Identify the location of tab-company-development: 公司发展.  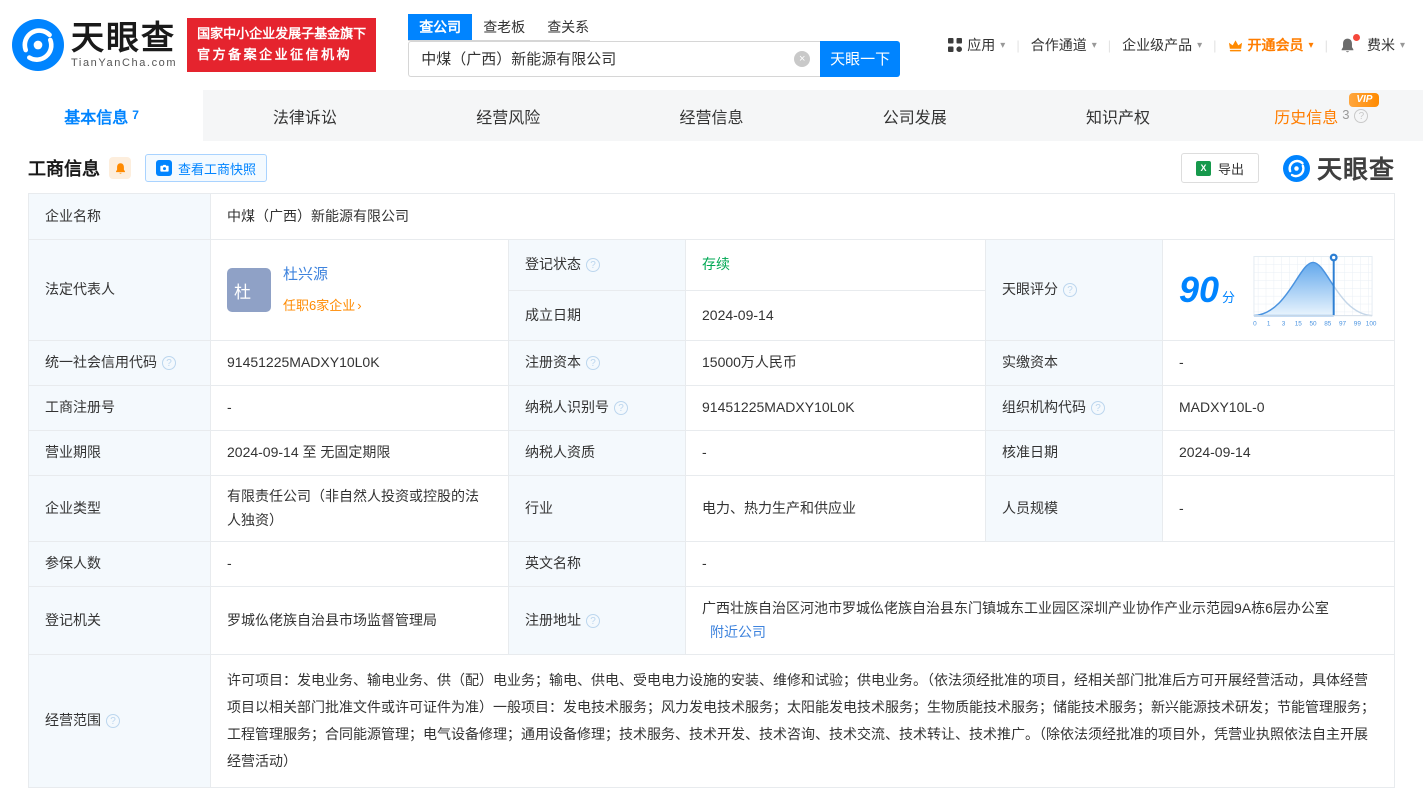
(914, 115).